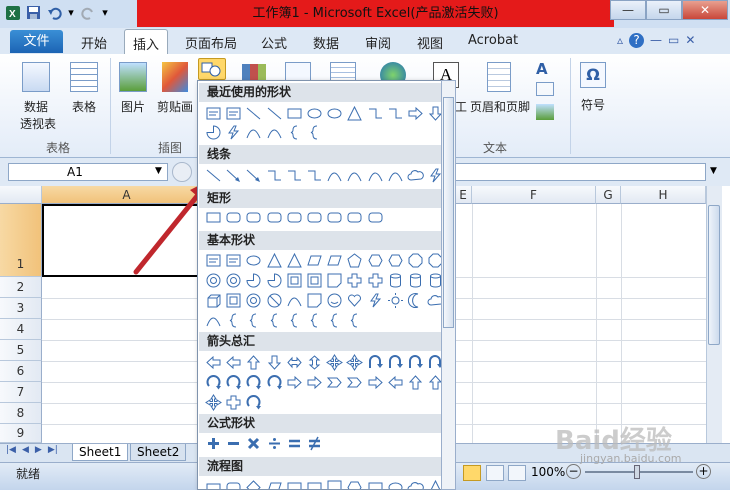  I want to click on pivottable-label-2: 透视表, so click(38, 123).